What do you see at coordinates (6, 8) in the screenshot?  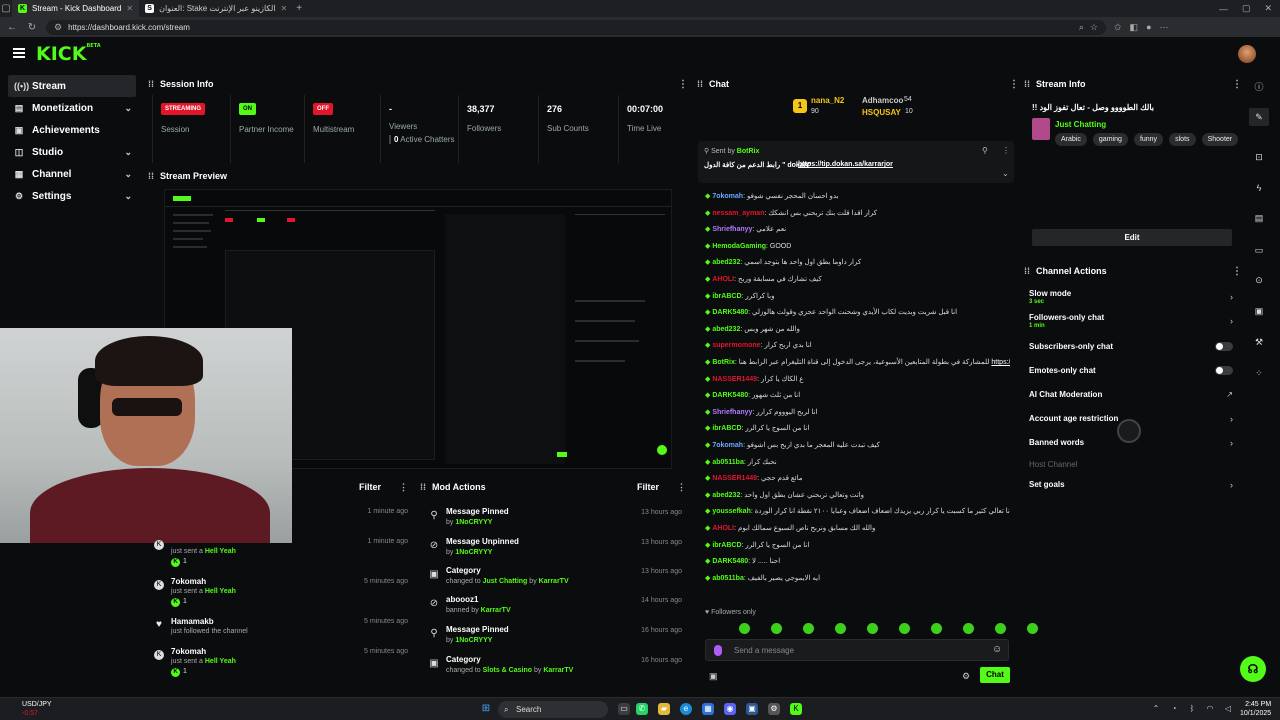 I see `tab-list-icon: ▢` at bounding box center [6, 8].